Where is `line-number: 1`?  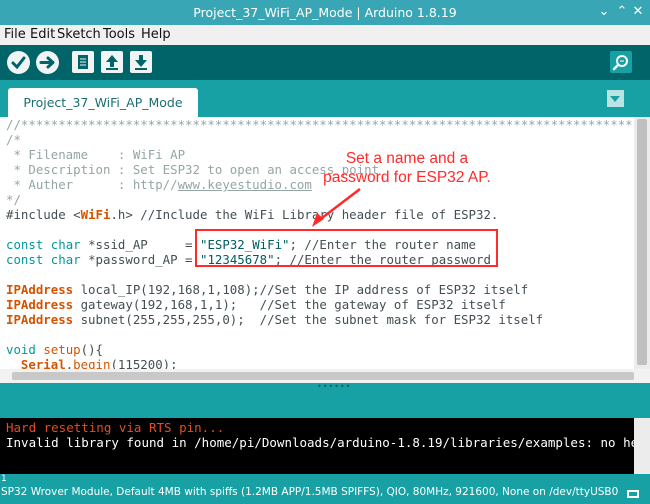 line-number: 1 is located at coordinates (4, 479).